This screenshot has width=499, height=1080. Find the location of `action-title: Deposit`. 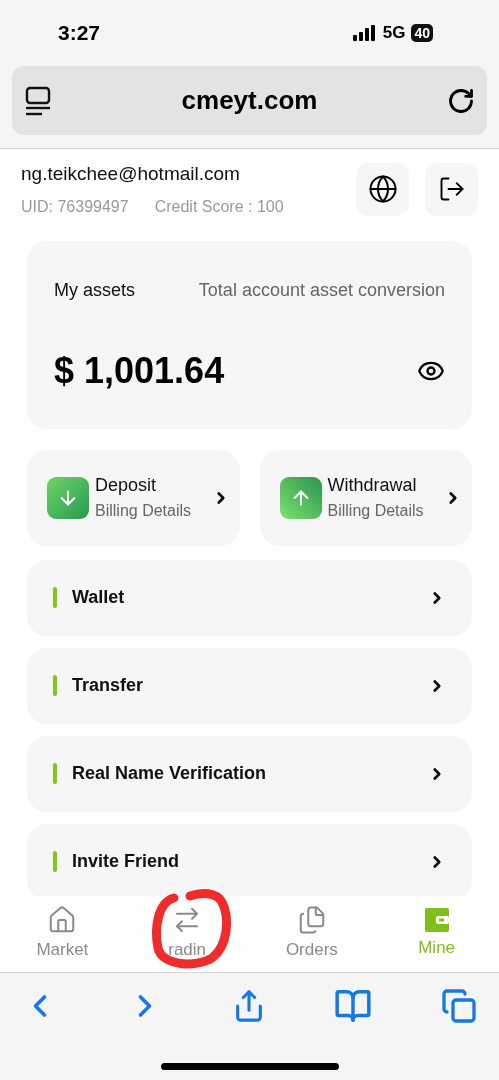

action-title: Deposit is located at coordinates (126, 485).